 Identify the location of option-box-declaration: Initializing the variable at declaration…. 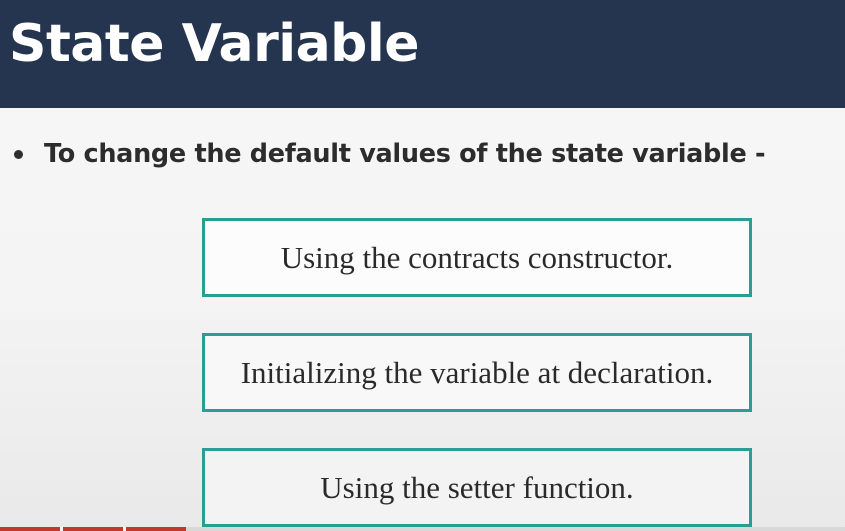
(477, 372).